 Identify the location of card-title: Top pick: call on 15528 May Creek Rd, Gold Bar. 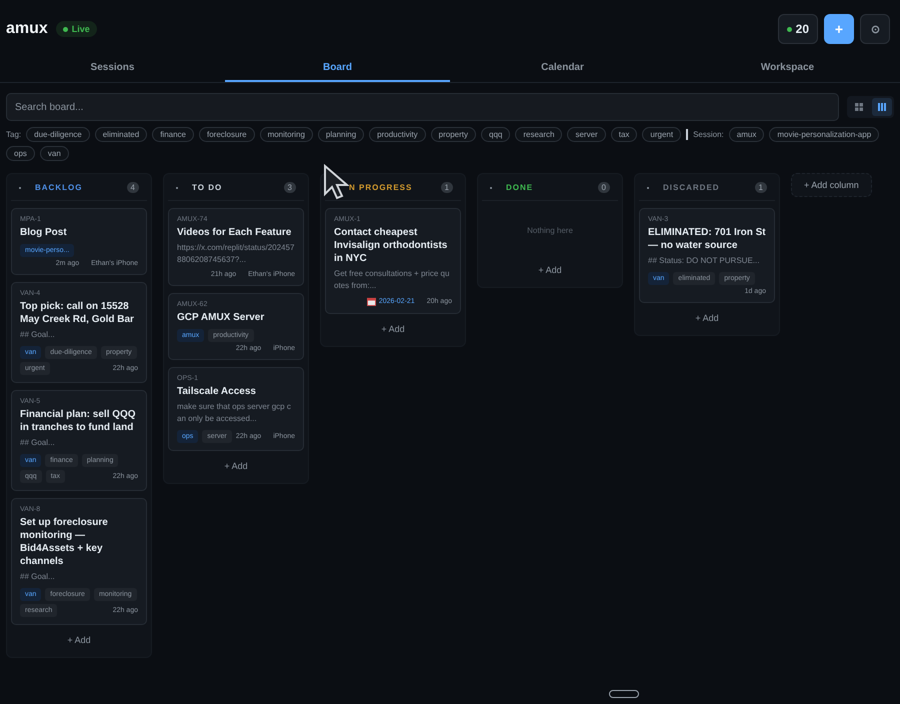
(77, 313).